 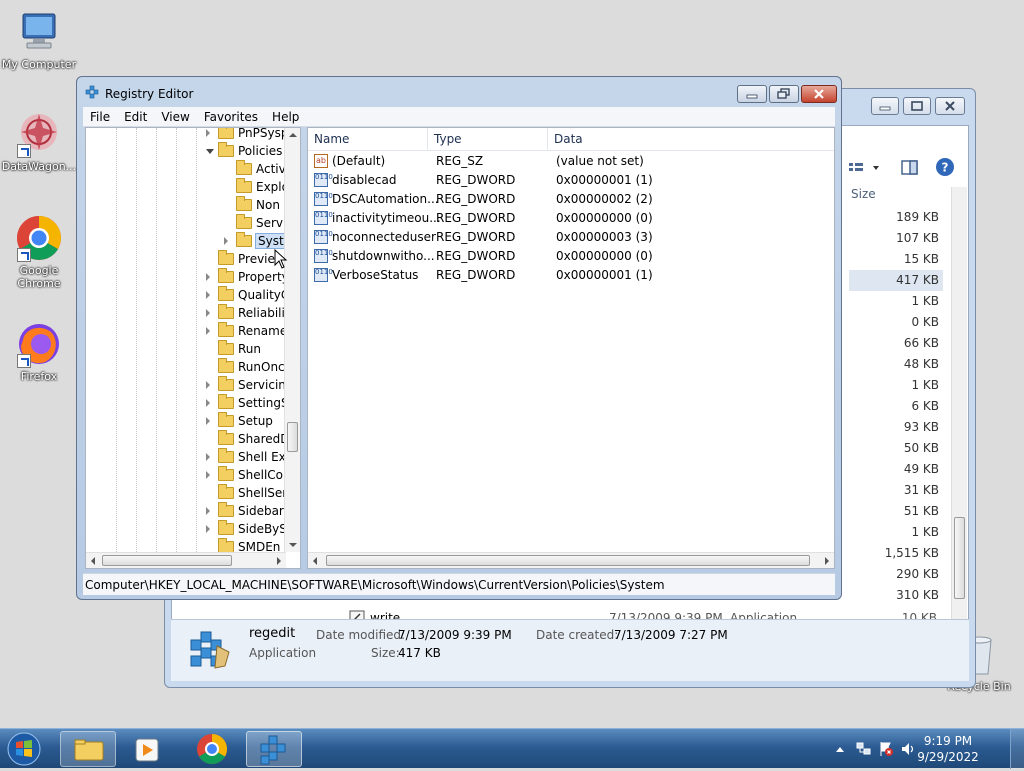 What do you see at coordinates (246, 259) in the screenshot?
I see `tree-node: Previe` at bounding box center [246, 259].